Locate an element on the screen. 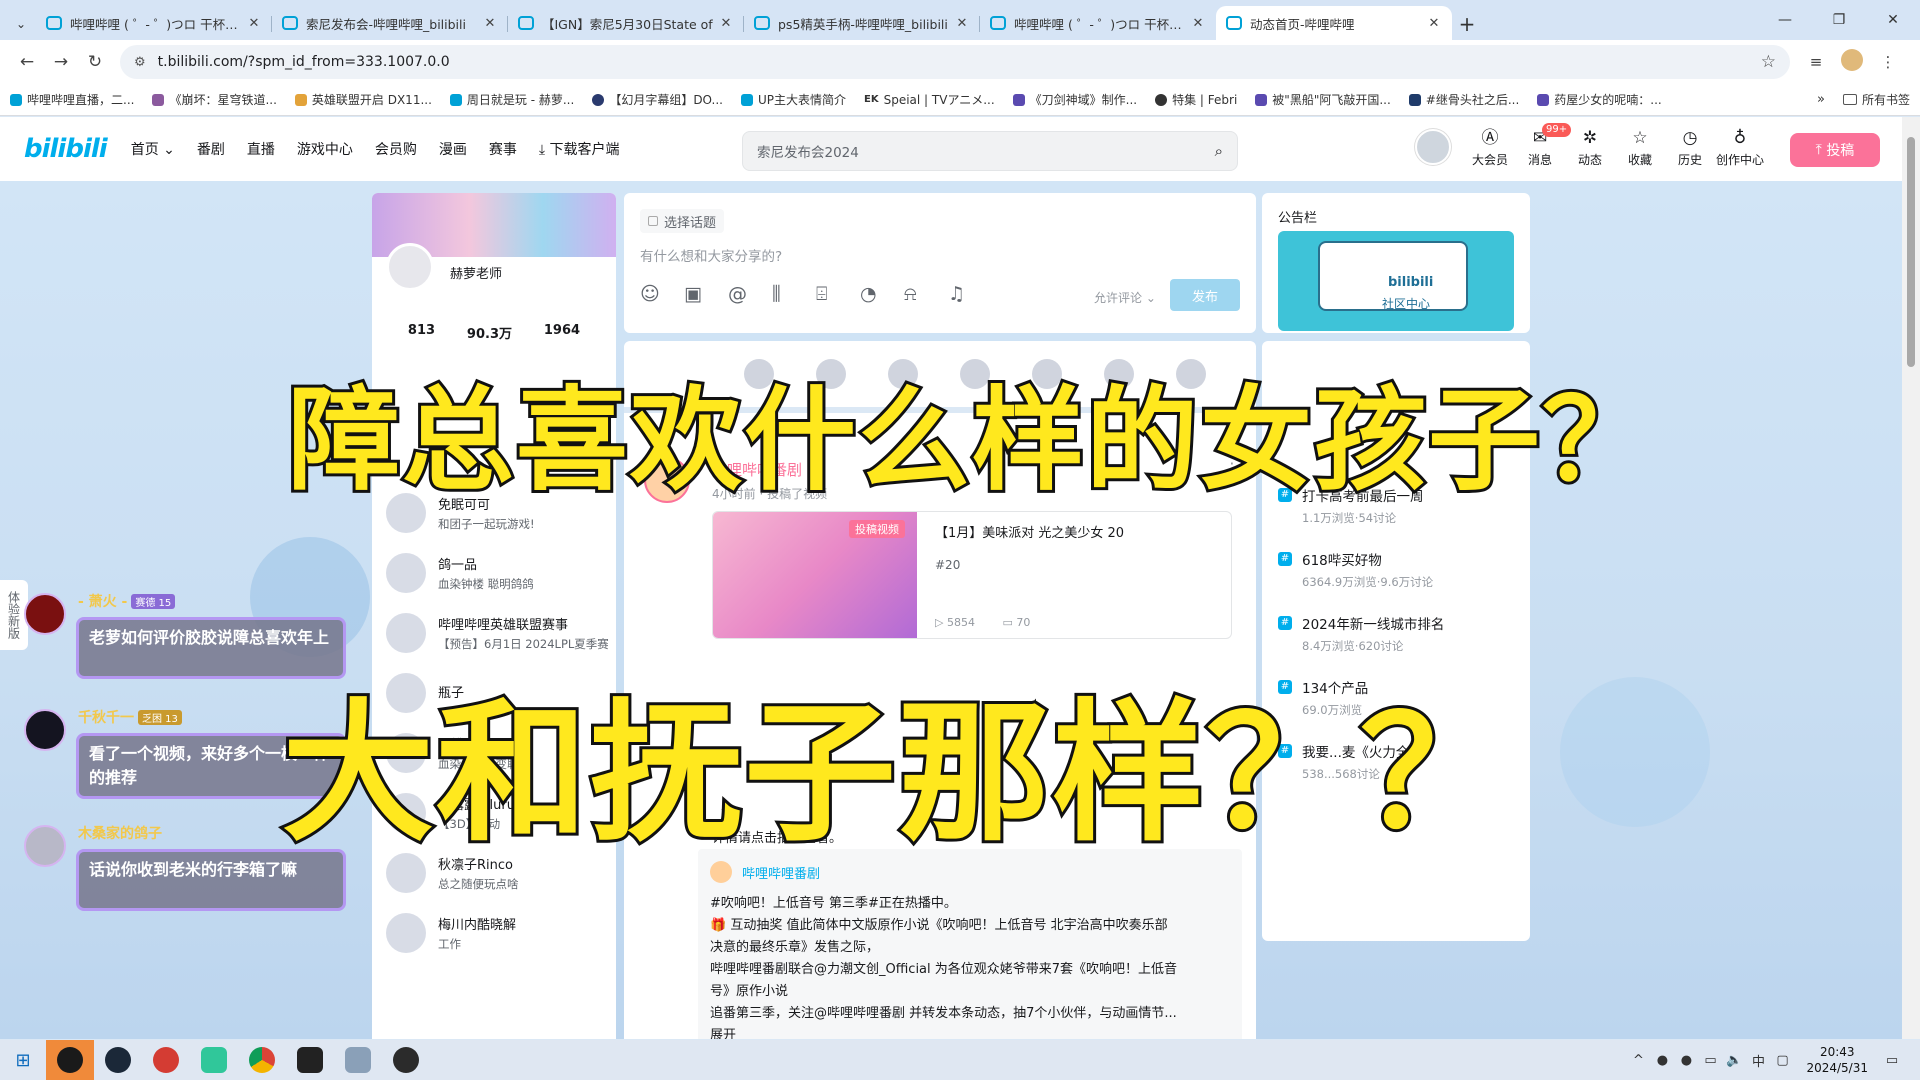 This screenshot has width=1920, height=1080. poll-icon: ⫼ is located at coordinates (794, 294).